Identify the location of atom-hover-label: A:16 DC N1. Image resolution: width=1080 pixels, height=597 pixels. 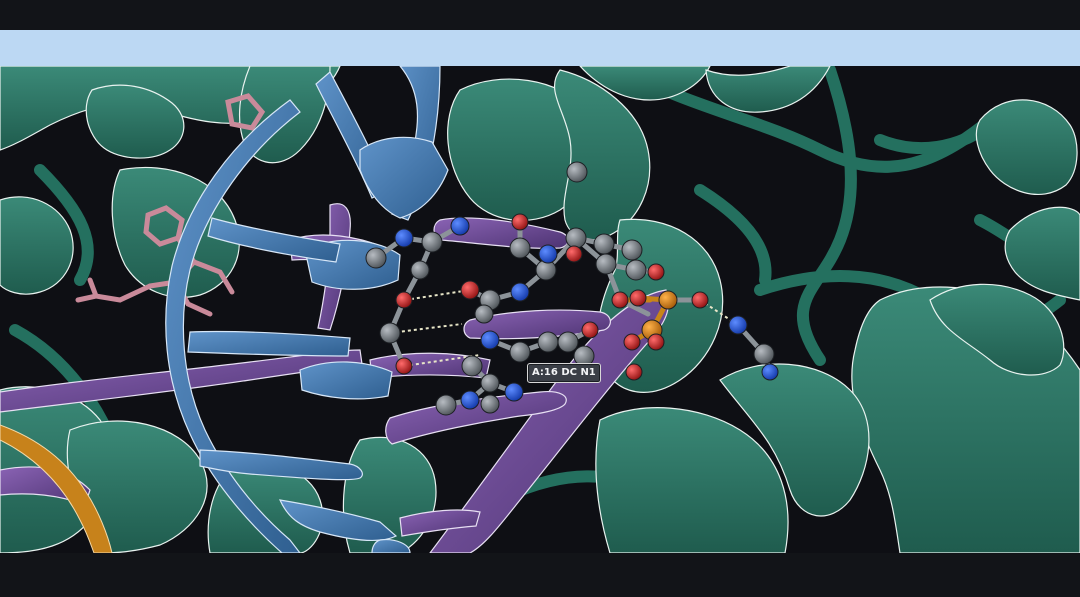
(564, 373).